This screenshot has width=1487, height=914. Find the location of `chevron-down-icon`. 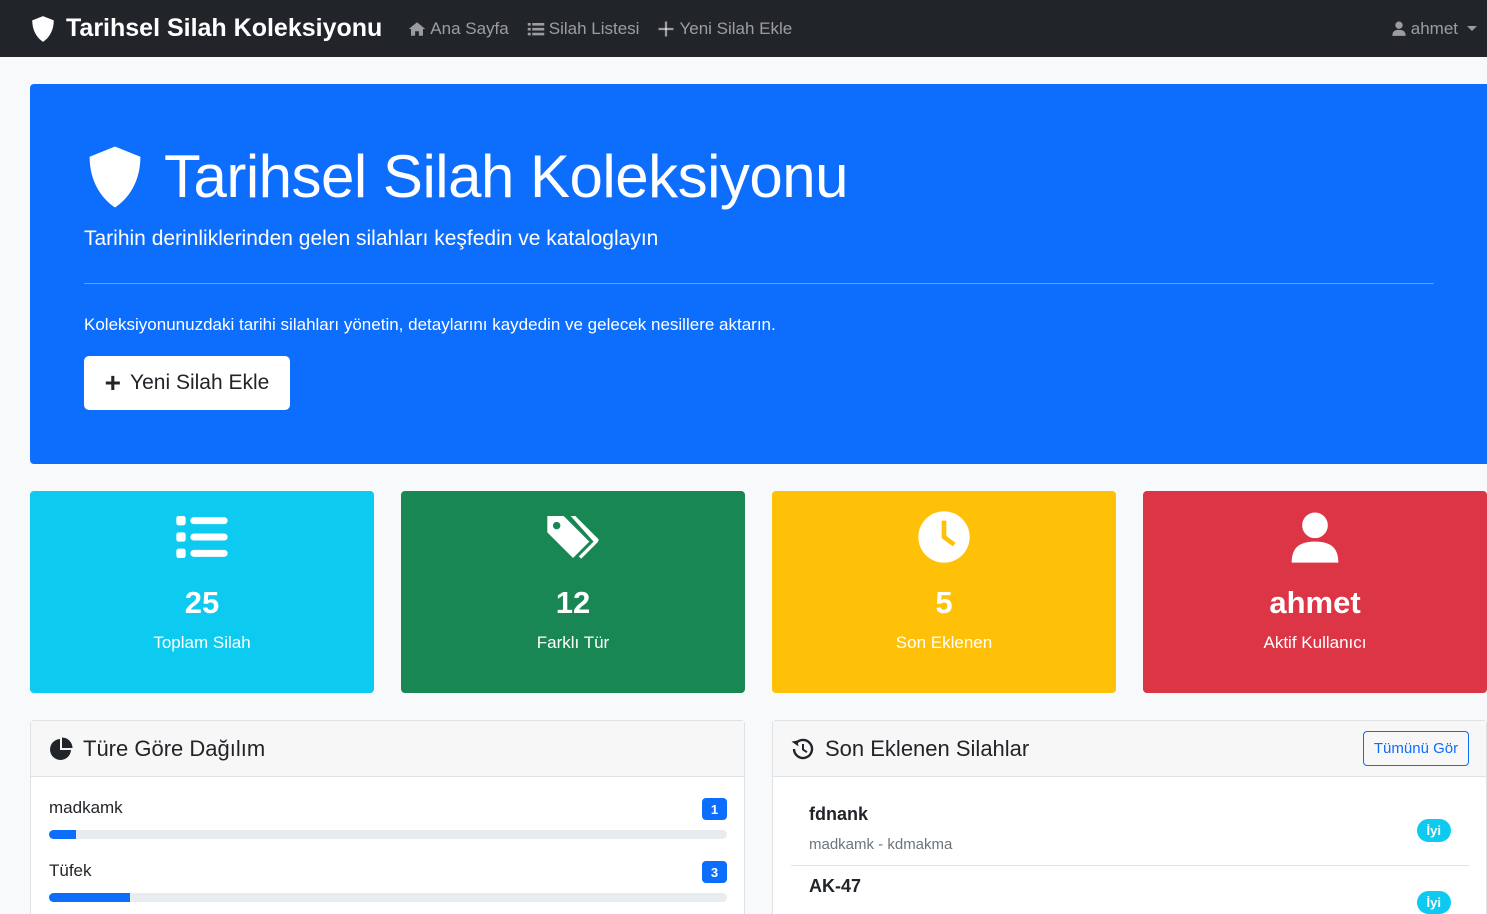

chevron-down-icon is located at coordinates (1472, 28).